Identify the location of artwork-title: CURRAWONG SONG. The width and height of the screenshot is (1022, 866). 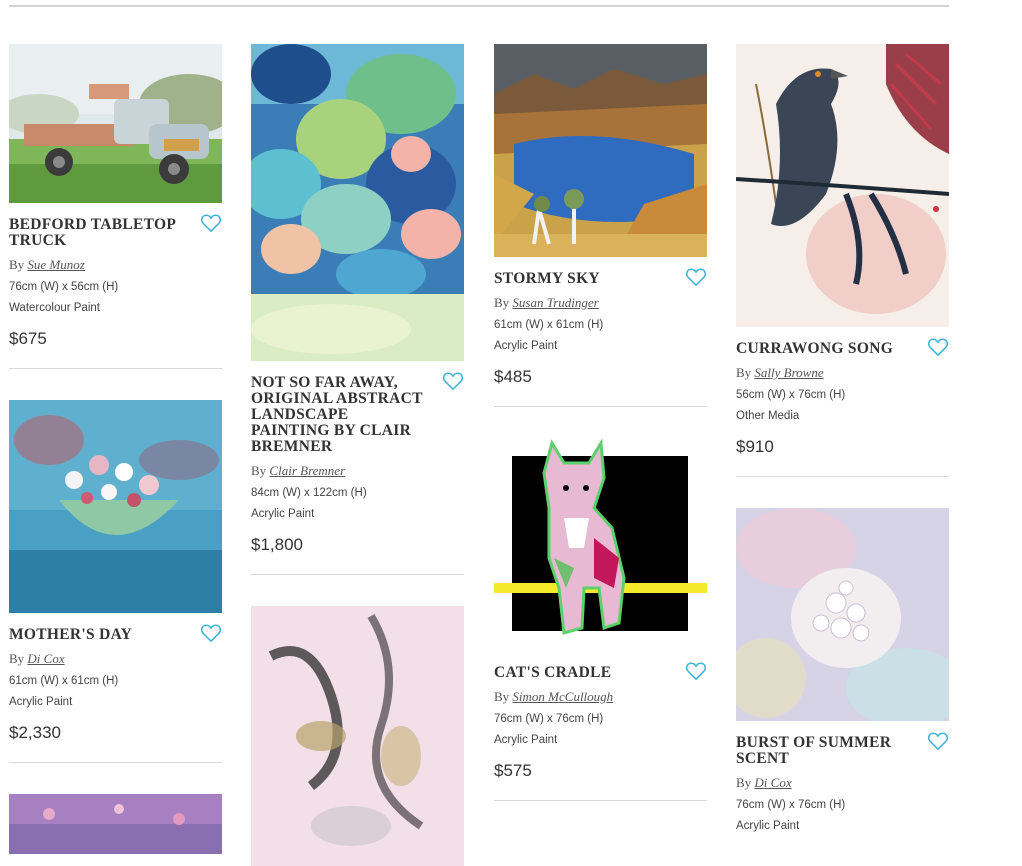
(825, 349).